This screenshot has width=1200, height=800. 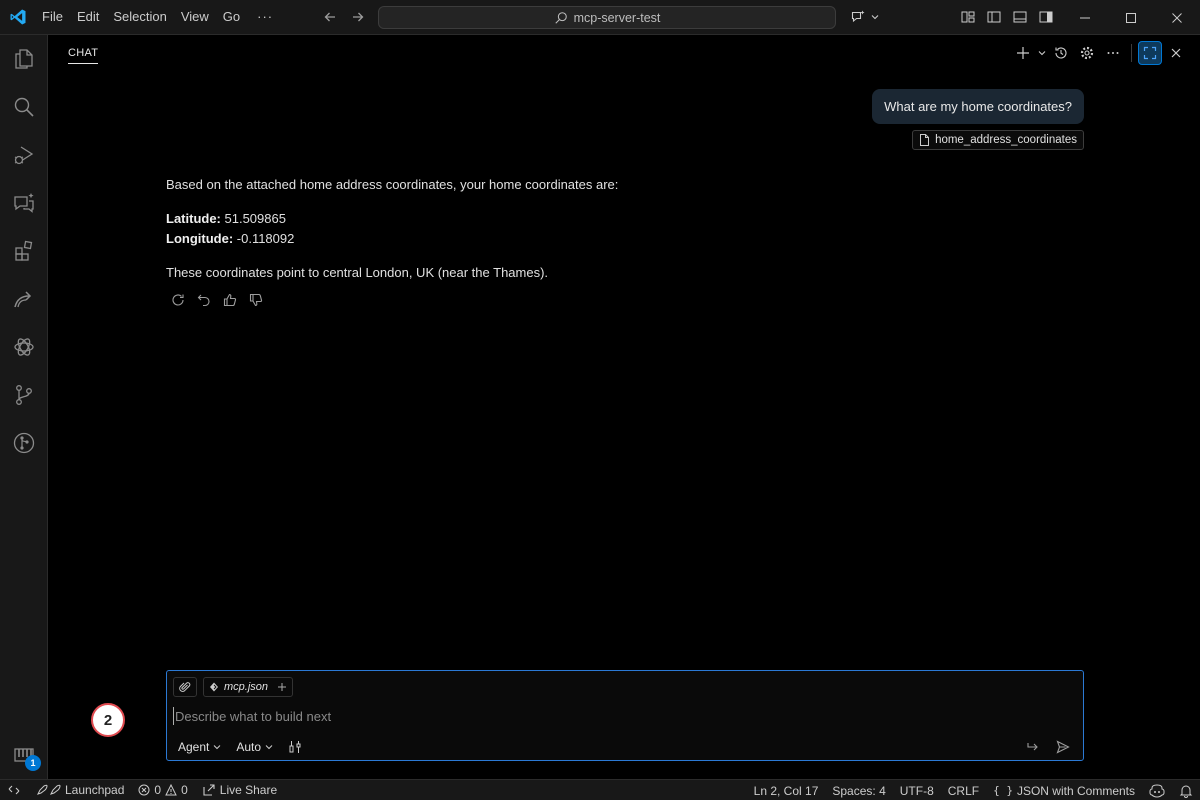 I want to click on more-actions-icon, so click(x=1113, y=53).